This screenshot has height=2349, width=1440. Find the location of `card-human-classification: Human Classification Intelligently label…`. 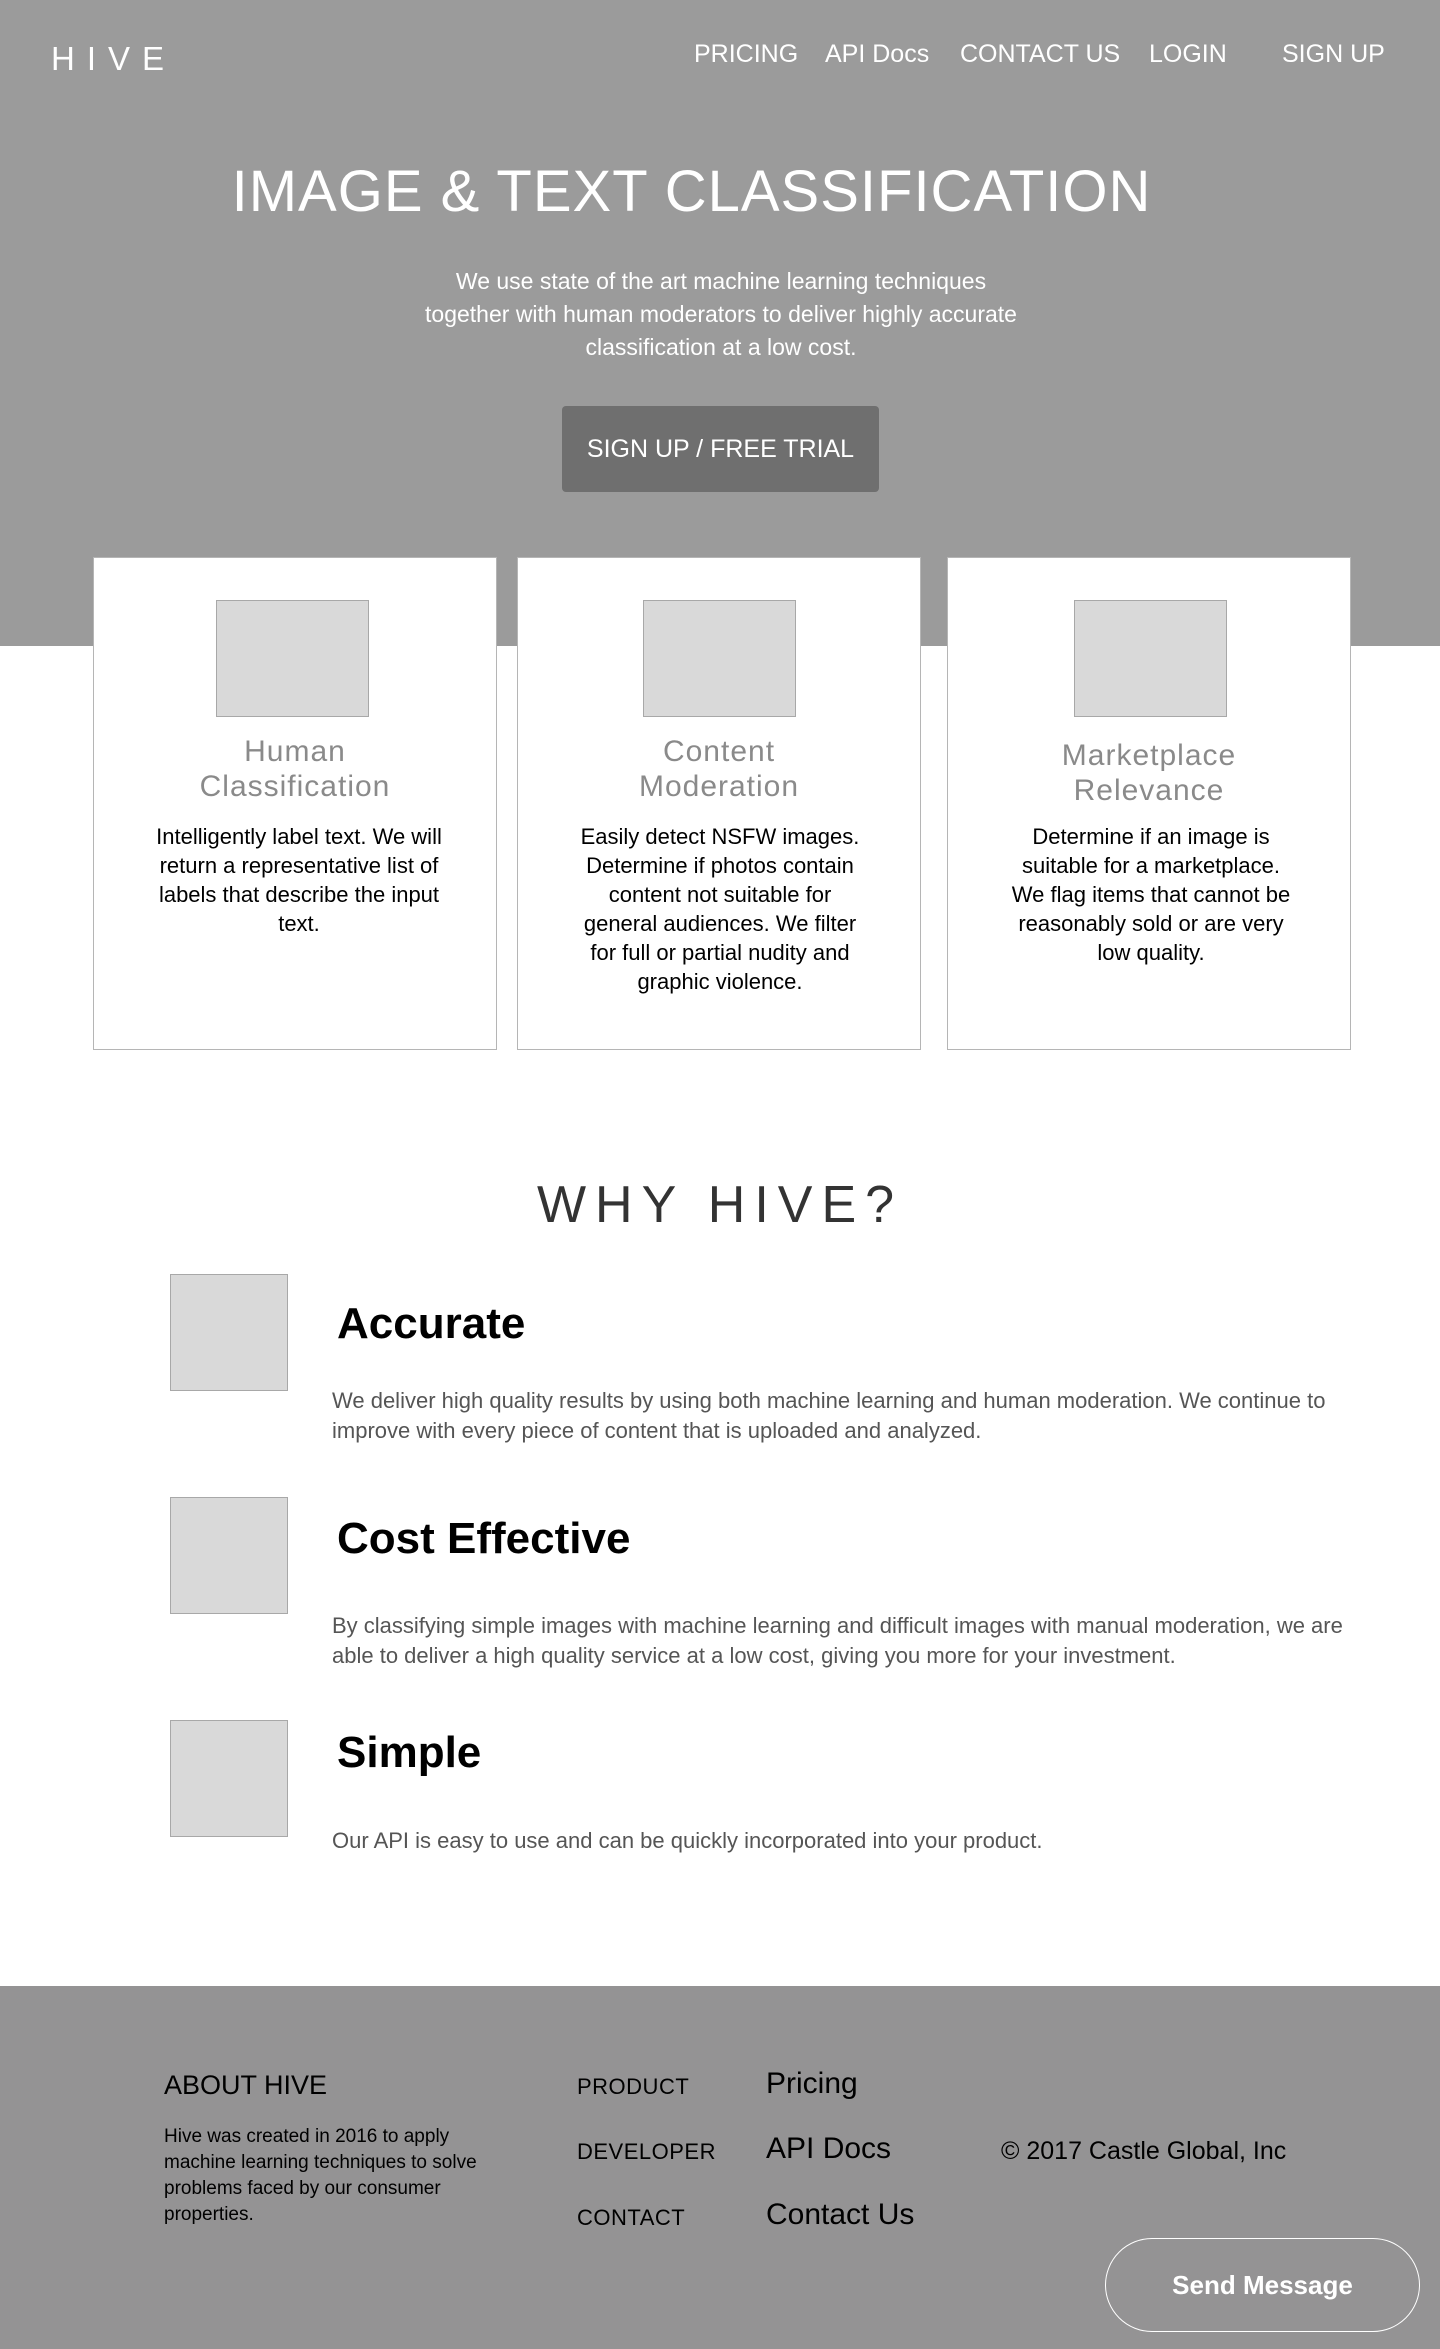

card-human-classification: Human Classification Intelligently label… is located at coordinates (295, 803).